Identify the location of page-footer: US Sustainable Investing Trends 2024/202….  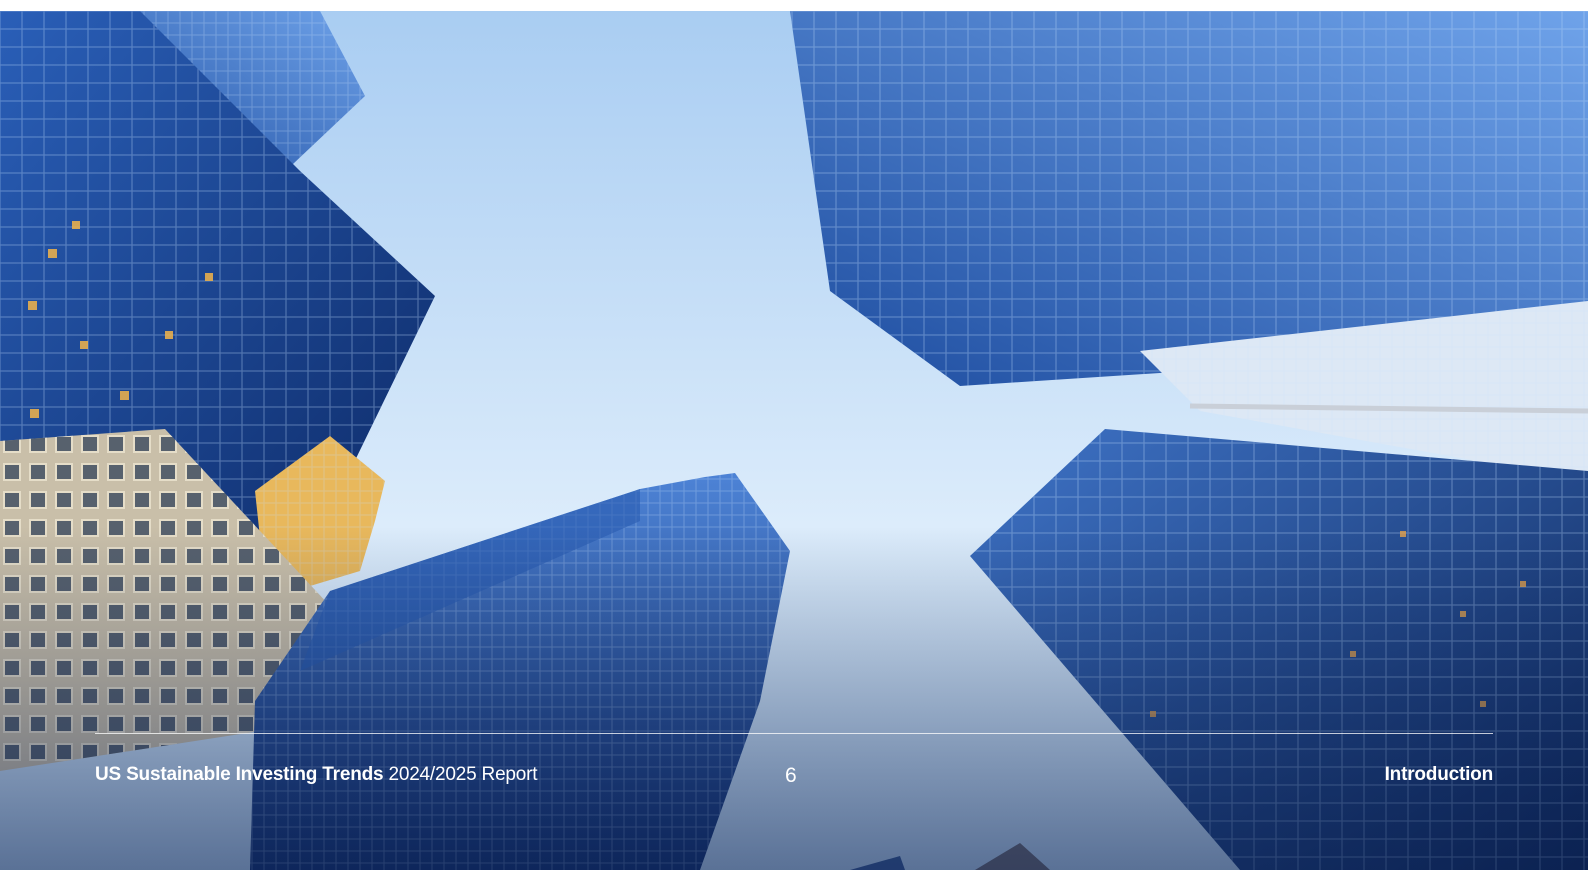
(794, 778).